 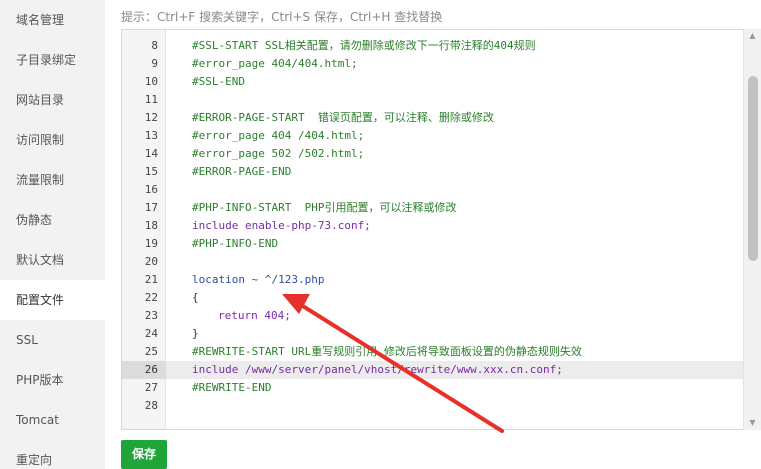 I want to click on code-line: 27 #REWRITE-END, so click(x=433, y=388).